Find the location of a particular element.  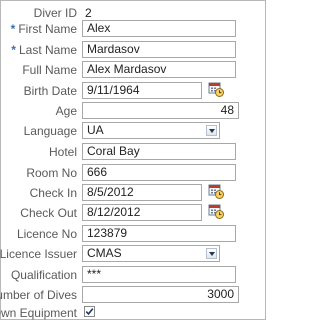

qualification-field: *** is located at coordinates (159, 274).